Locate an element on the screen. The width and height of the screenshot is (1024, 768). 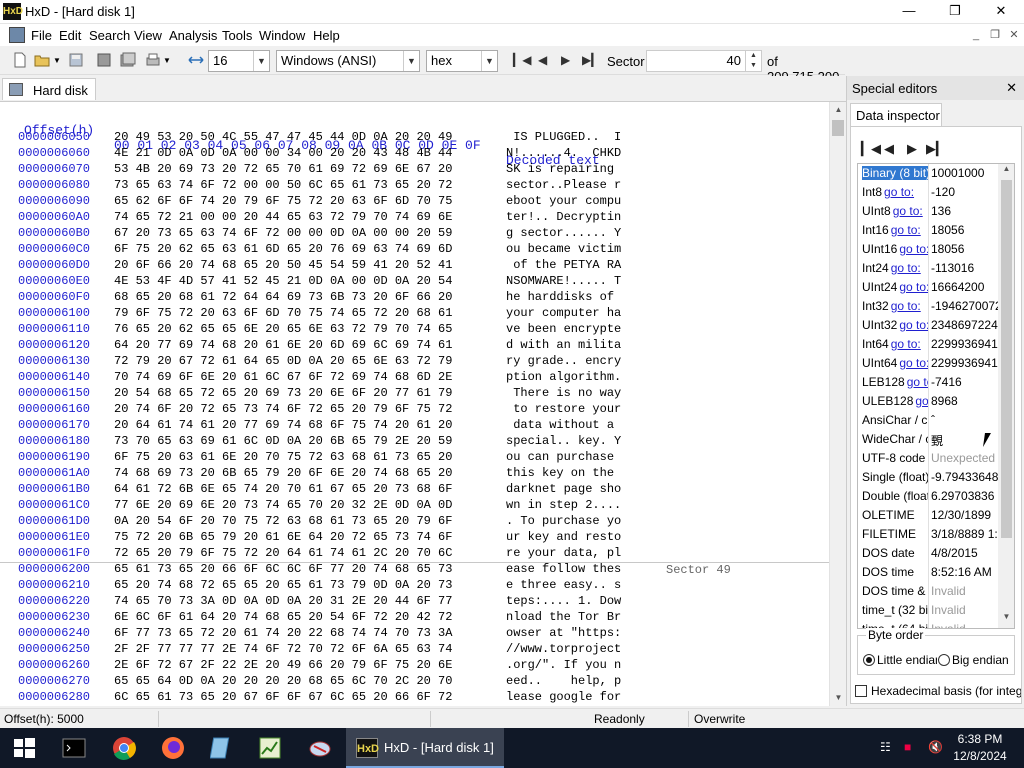
inspector-scrollbar: ▲ ▼ is located at coordinates (1006, 396).